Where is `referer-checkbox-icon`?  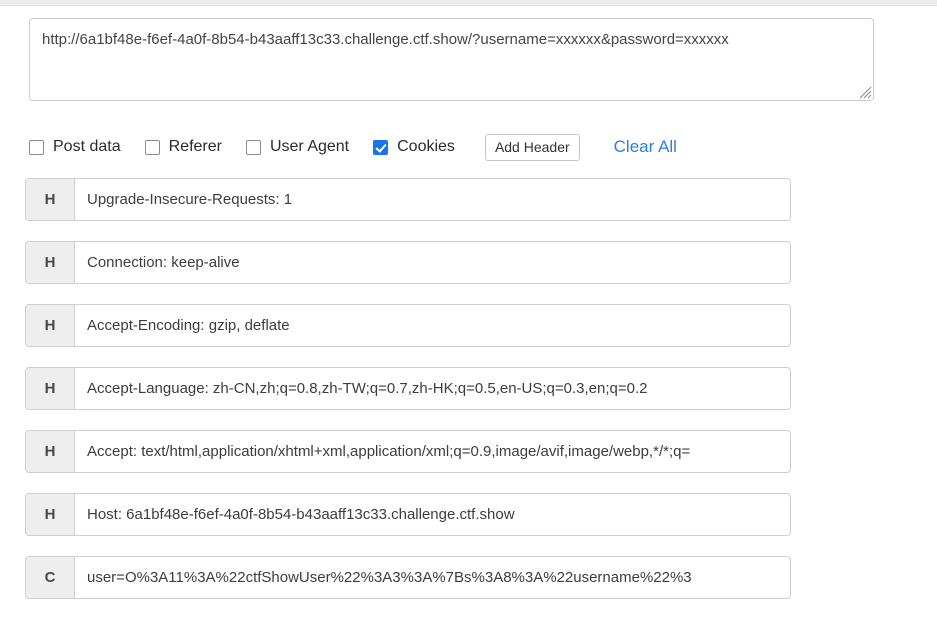 referer-checkbox-icon is located at coordinates (152, 147).